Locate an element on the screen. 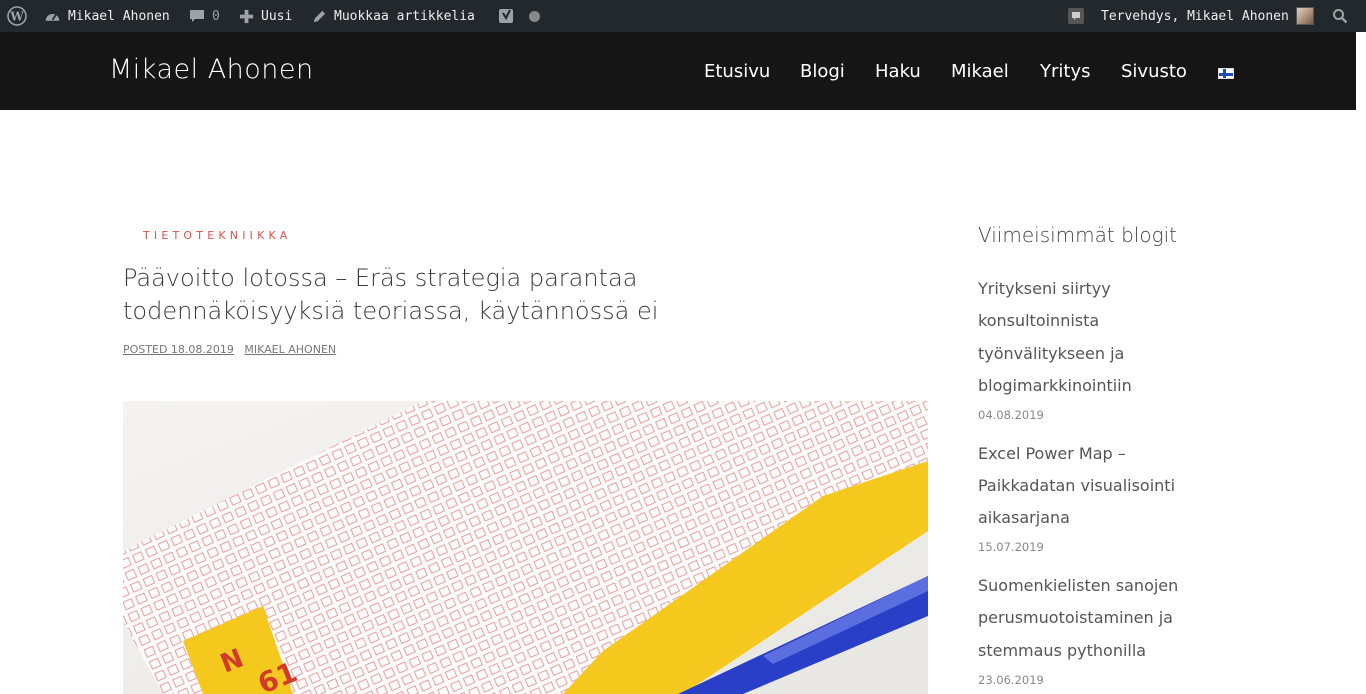  new-content-menu: Uusi is located at coordinates (265, 16).